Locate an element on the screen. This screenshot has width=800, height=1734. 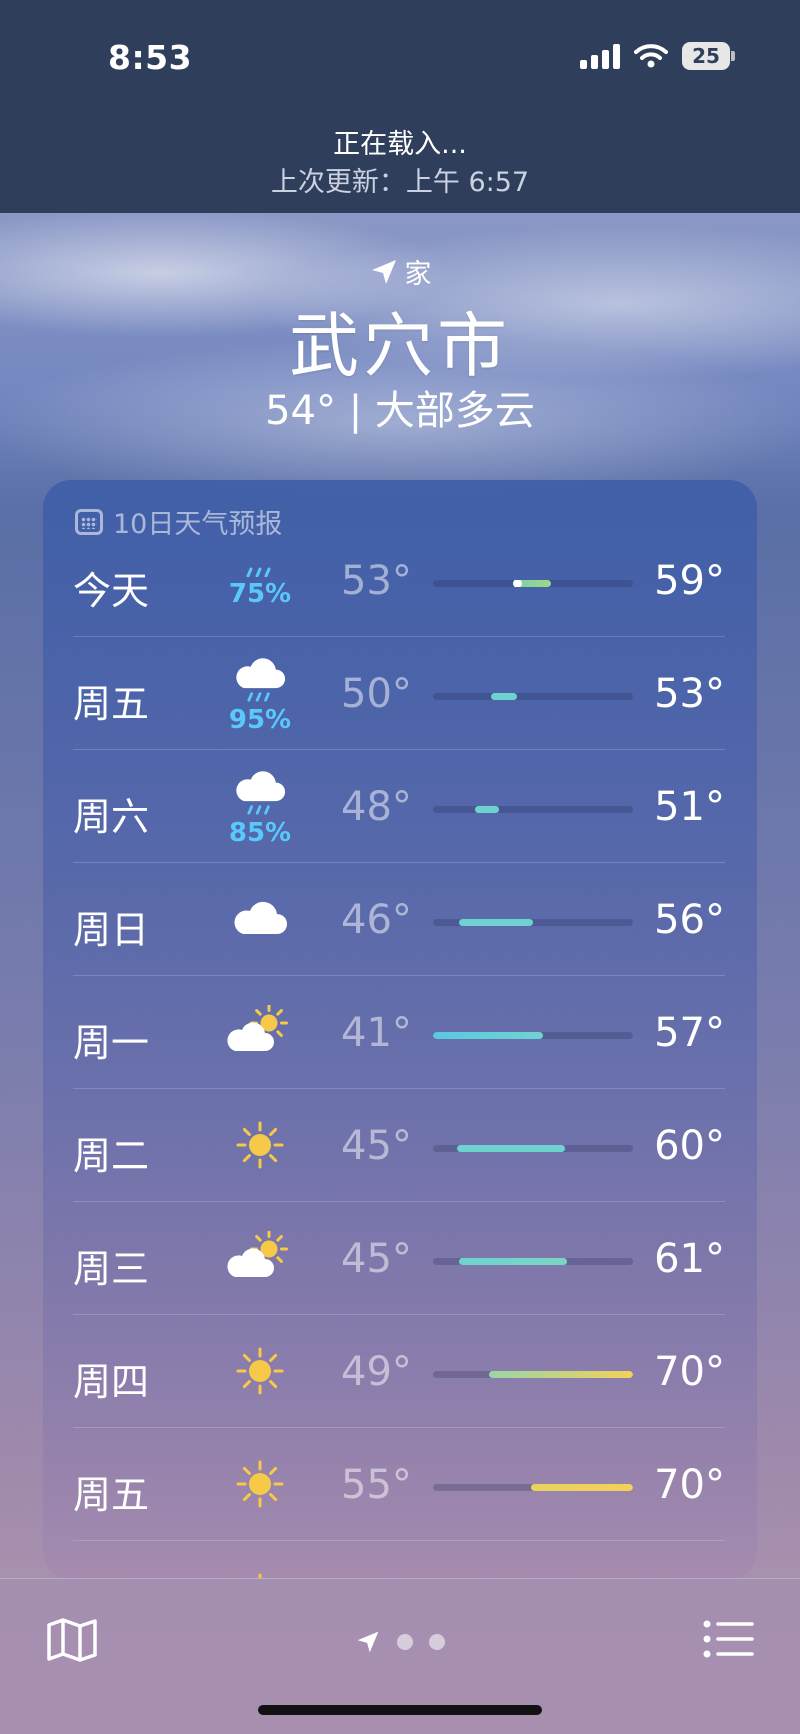
wifi-icon is located at coordinates (651, 56).